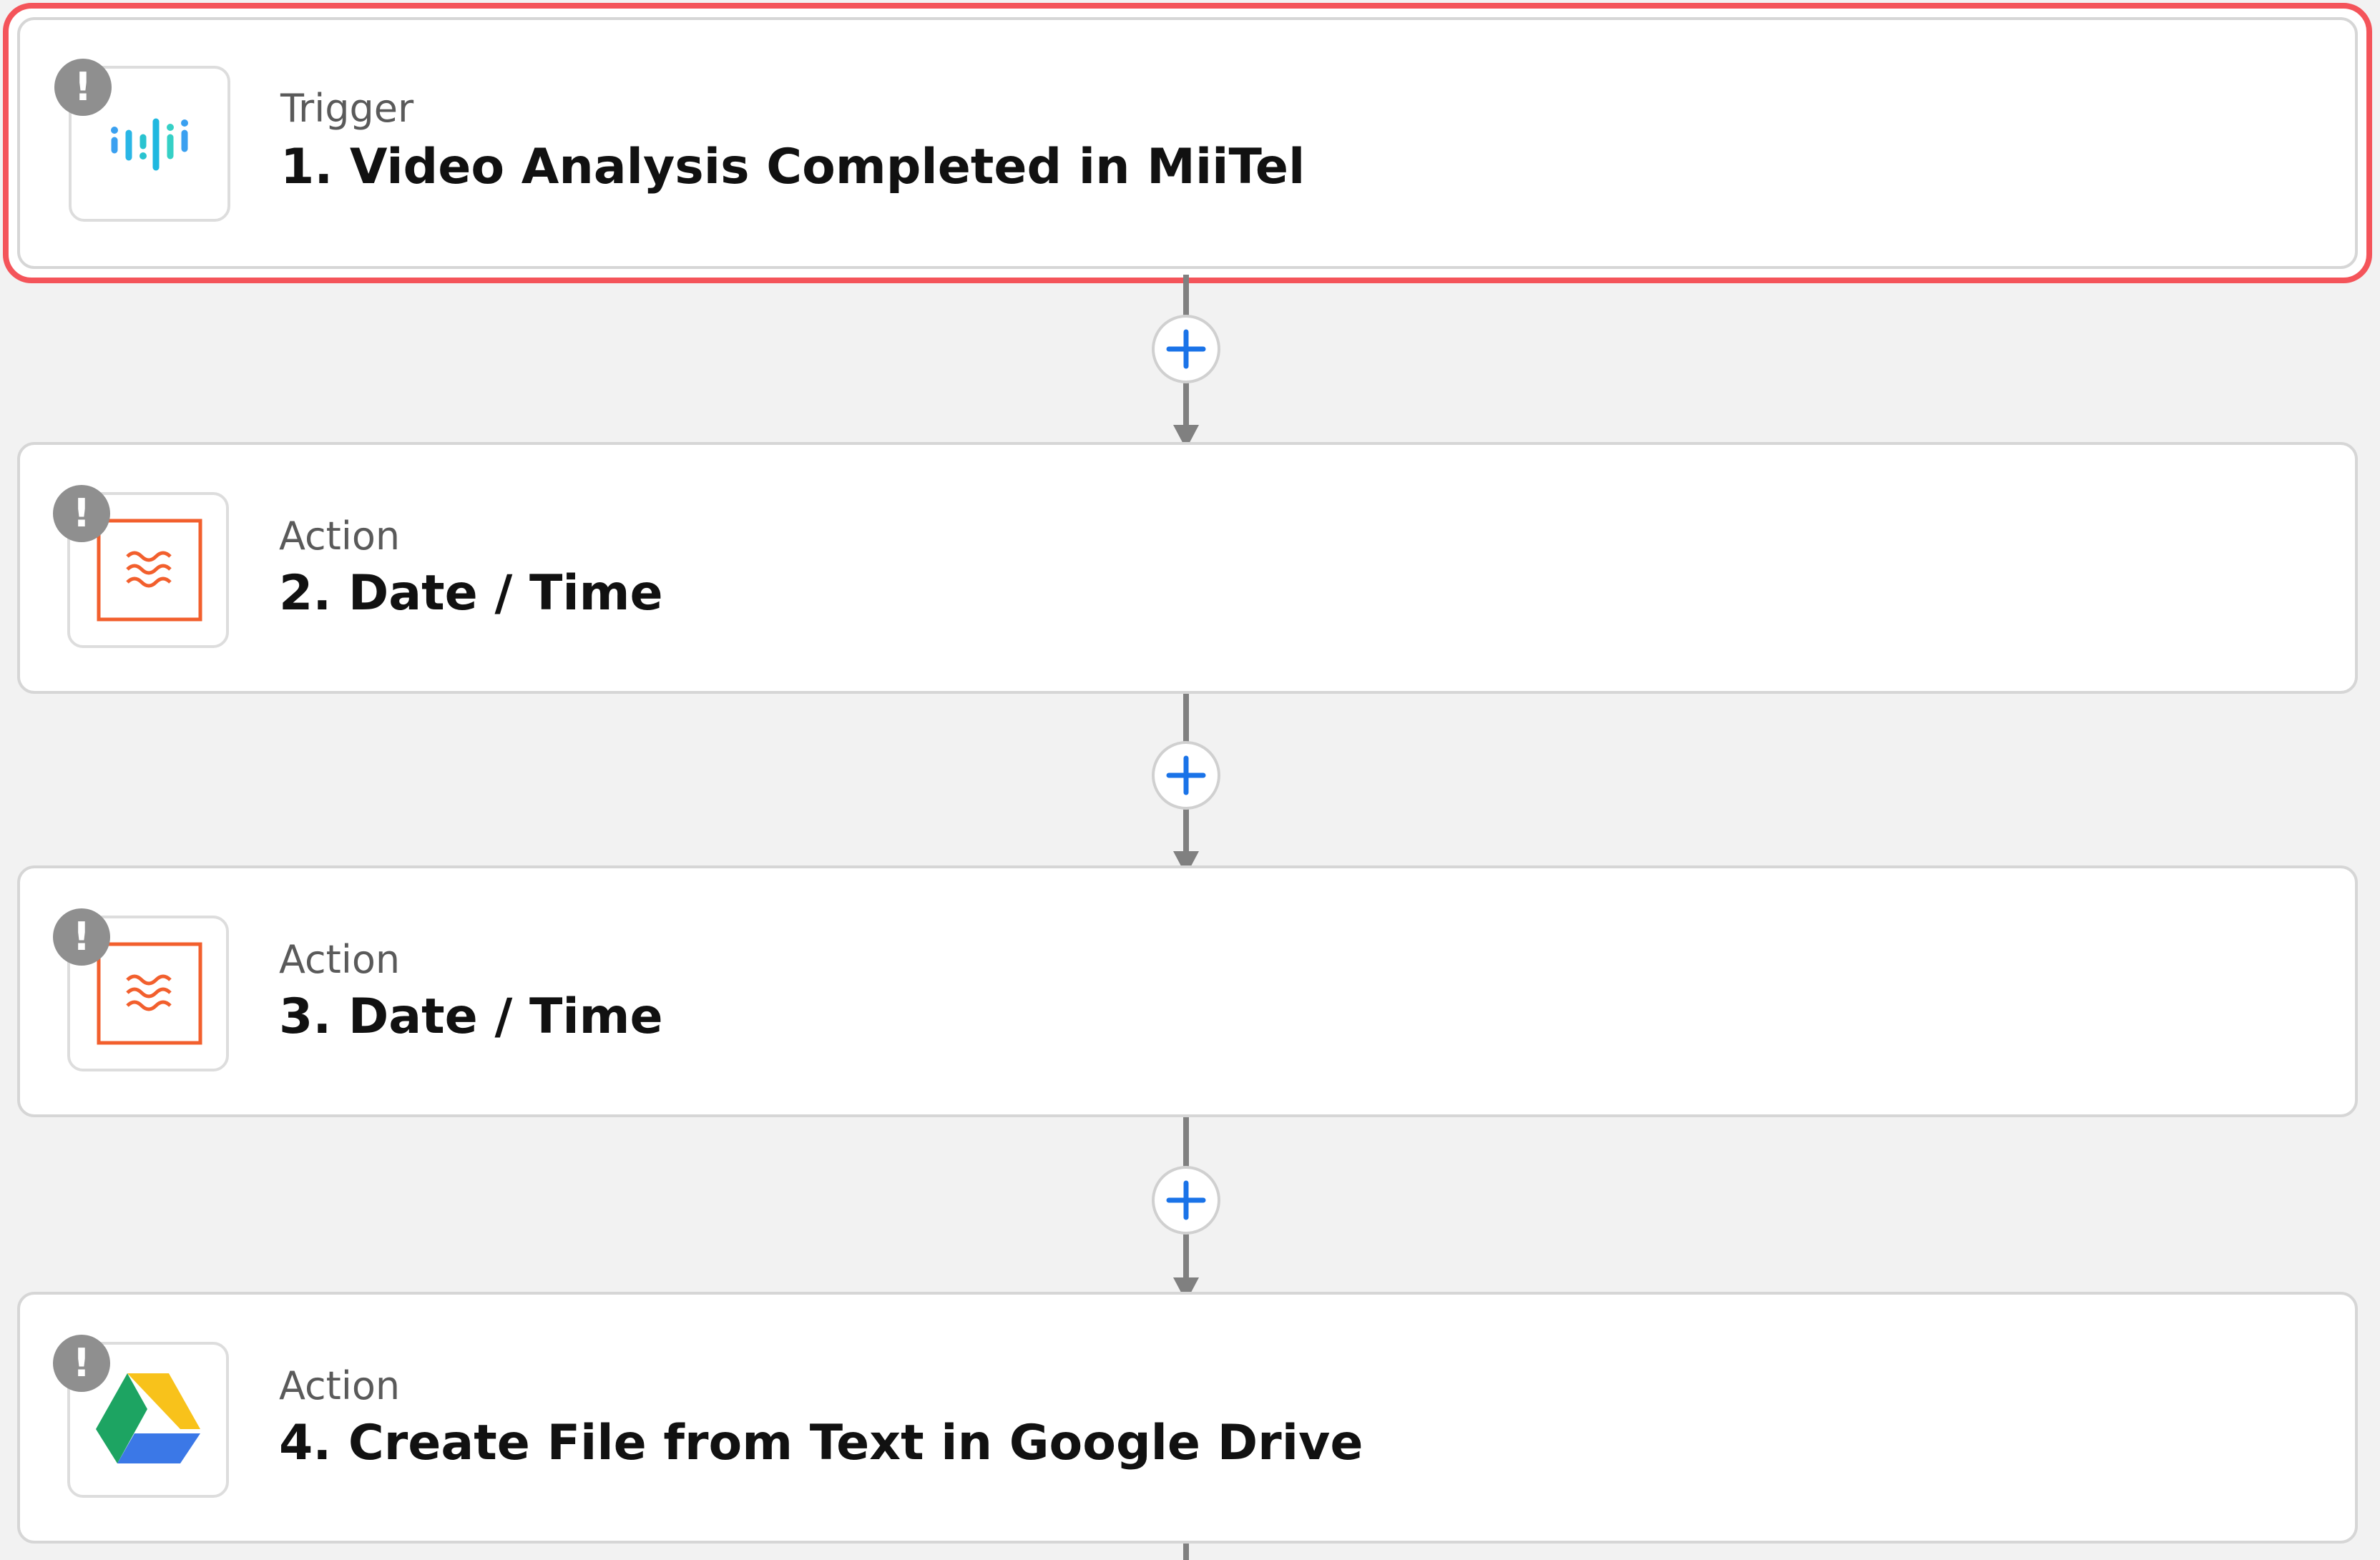  What do you see at coordinates (821, 1443) in the screenshot?
I see `step-title: 4. Create File from Text in Google Drive` at bounding box center [821, 1443].